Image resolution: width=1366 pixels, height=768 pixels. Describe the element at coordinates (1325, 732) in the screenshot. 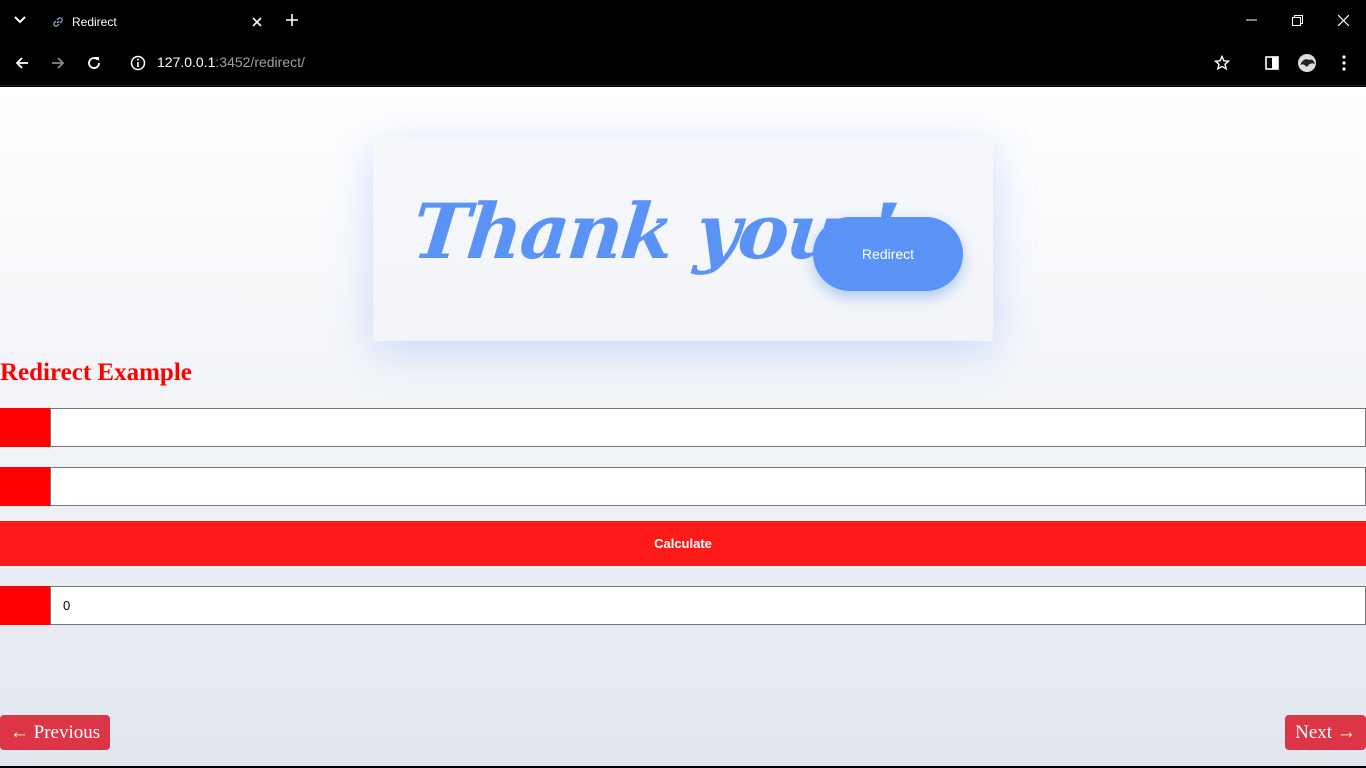

I see `next-button: Next →` at that location.